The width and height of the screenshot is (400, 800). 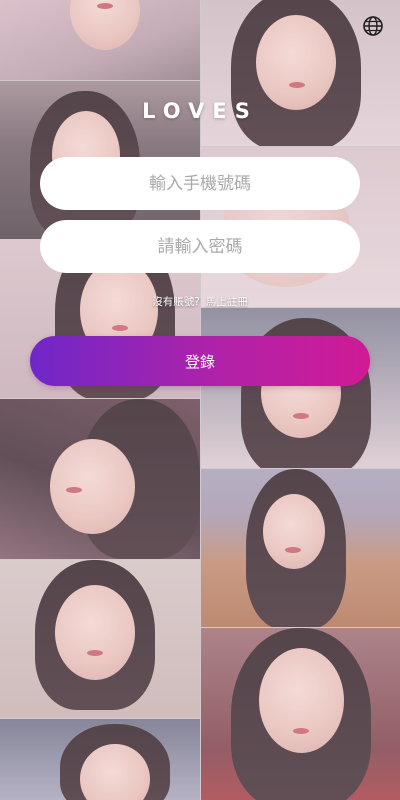 What do you see at coordinates (200, 111) in the screenshot?
I see `app-title: LOVES` at bounding box center [200, 111].